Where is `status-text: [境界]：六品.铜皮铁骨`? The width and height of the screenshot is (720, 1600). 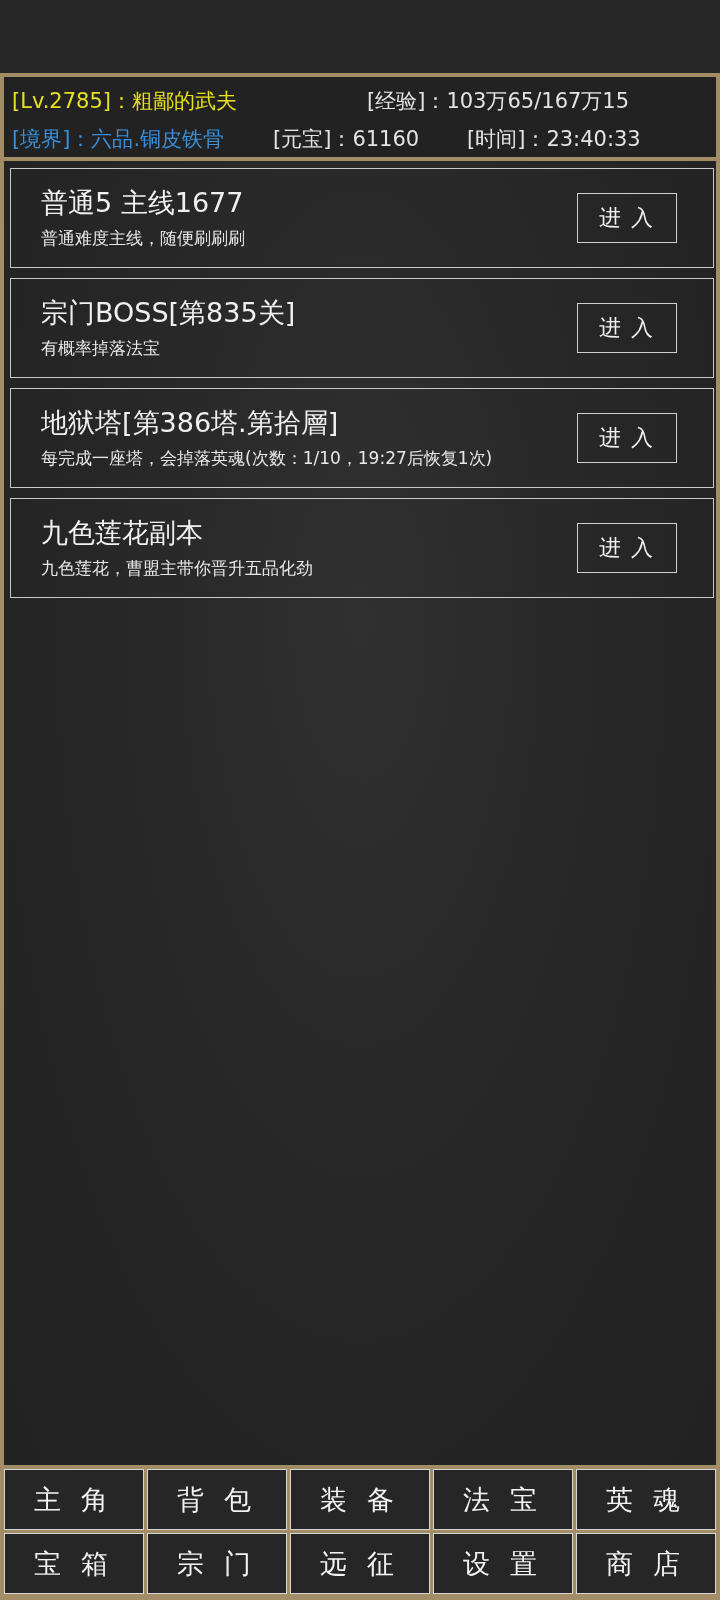 status-text: [境界]：六品.铜皮铁骨 is located at coordinates (119, 139).